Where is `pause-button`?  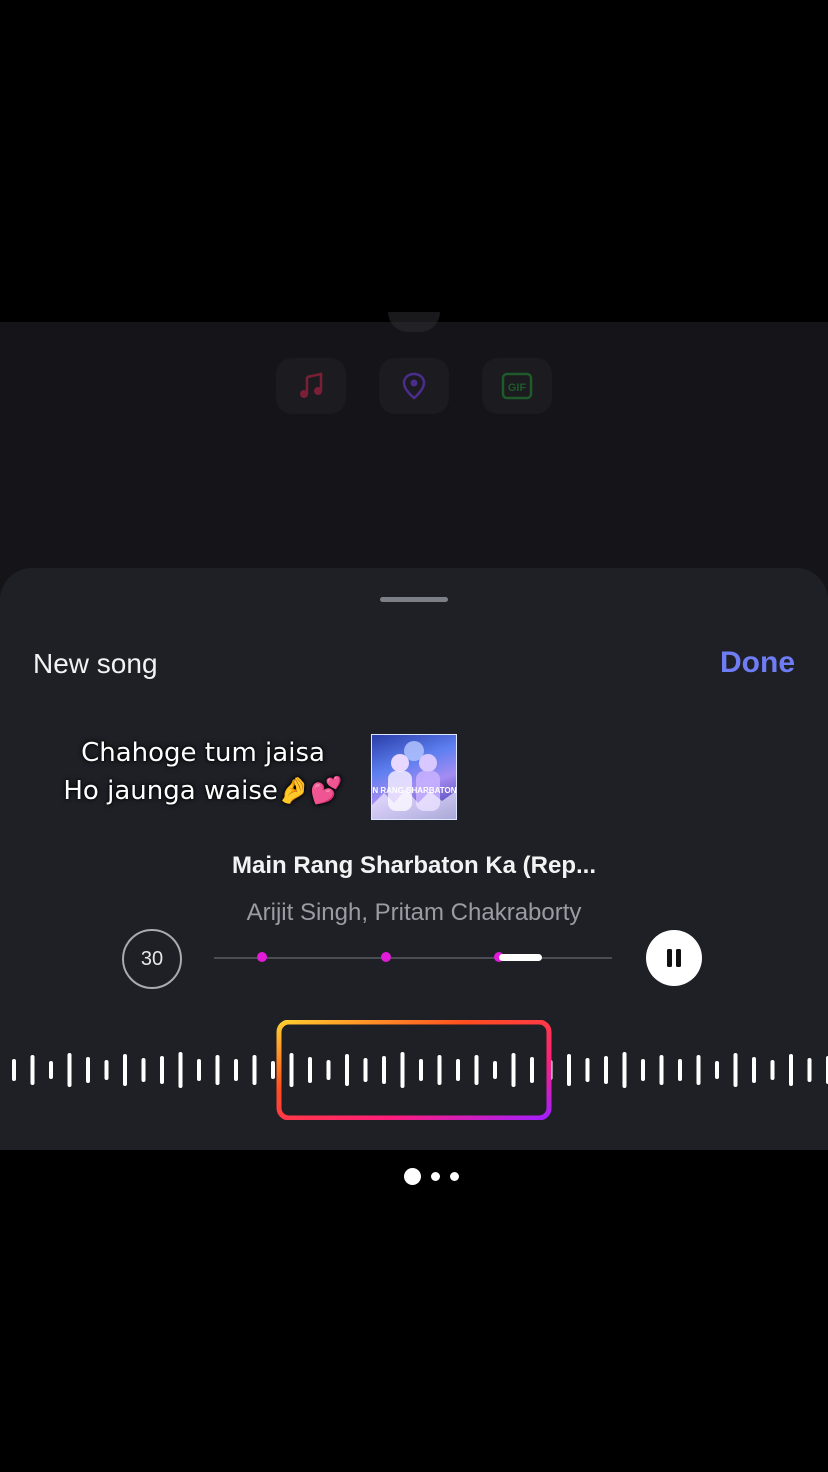 pause-button is located at coordinates (674, 958).